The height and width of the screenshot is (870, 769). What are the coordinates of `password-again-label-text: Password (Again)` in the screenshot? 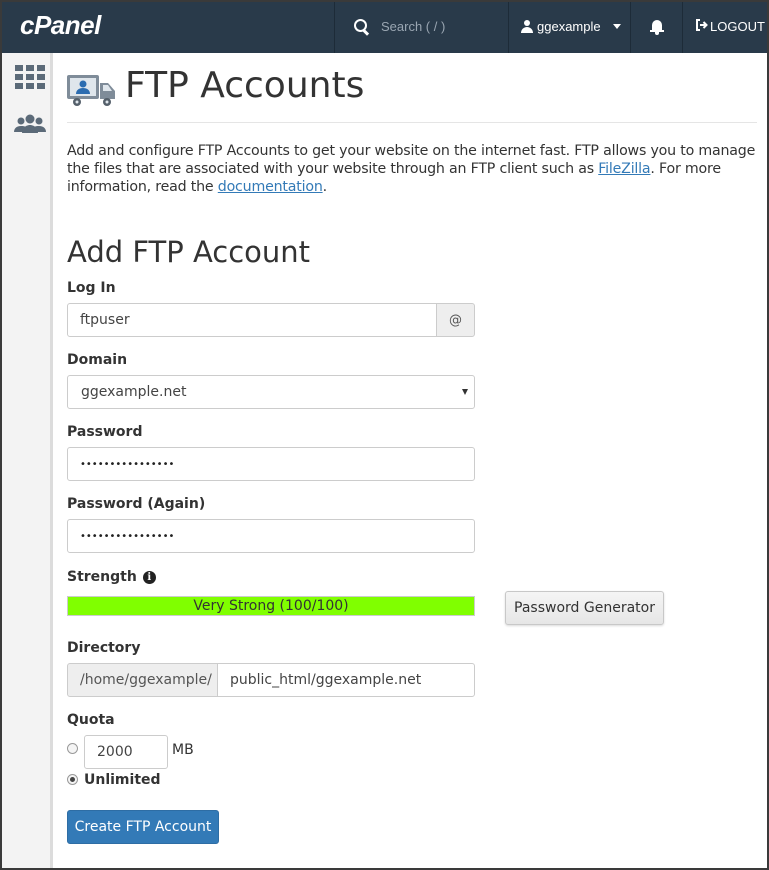 It's located at (136, 504).